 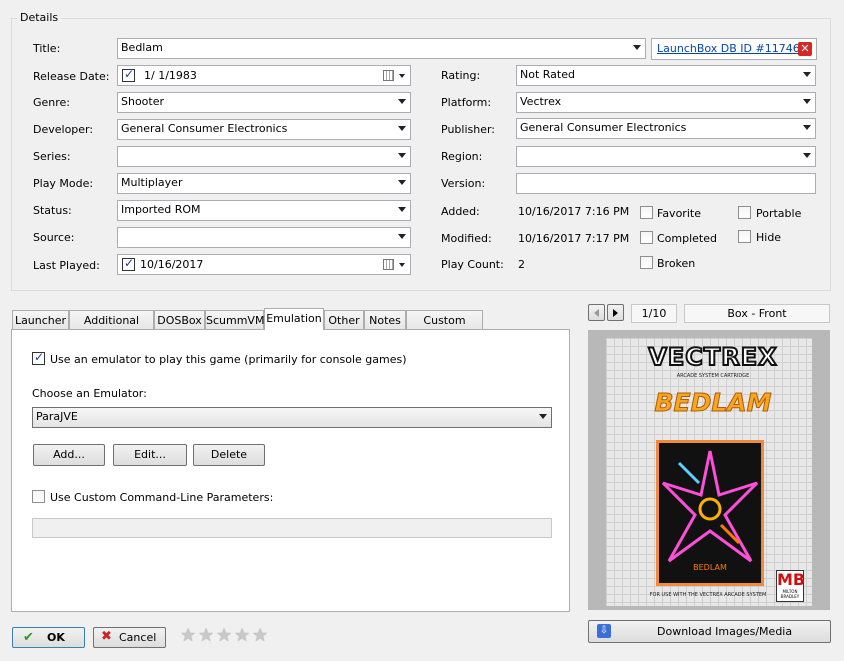 I want to click on last-played-label: Last Played:, so click(x=66, y=265).